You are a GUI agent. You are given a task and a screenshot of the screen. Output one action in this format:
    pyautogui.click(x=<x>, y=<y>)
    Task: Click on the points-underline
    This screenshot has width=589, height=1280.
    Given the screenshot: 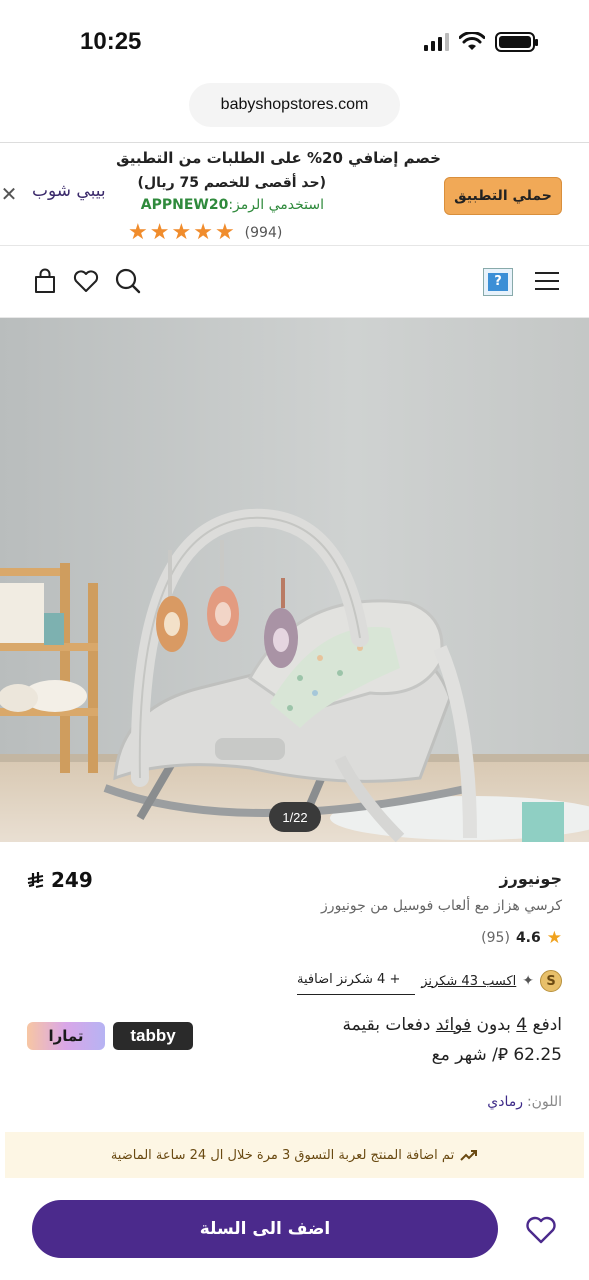 What is the action you would take?
    pyautogui.click(x=356, y=994)
    